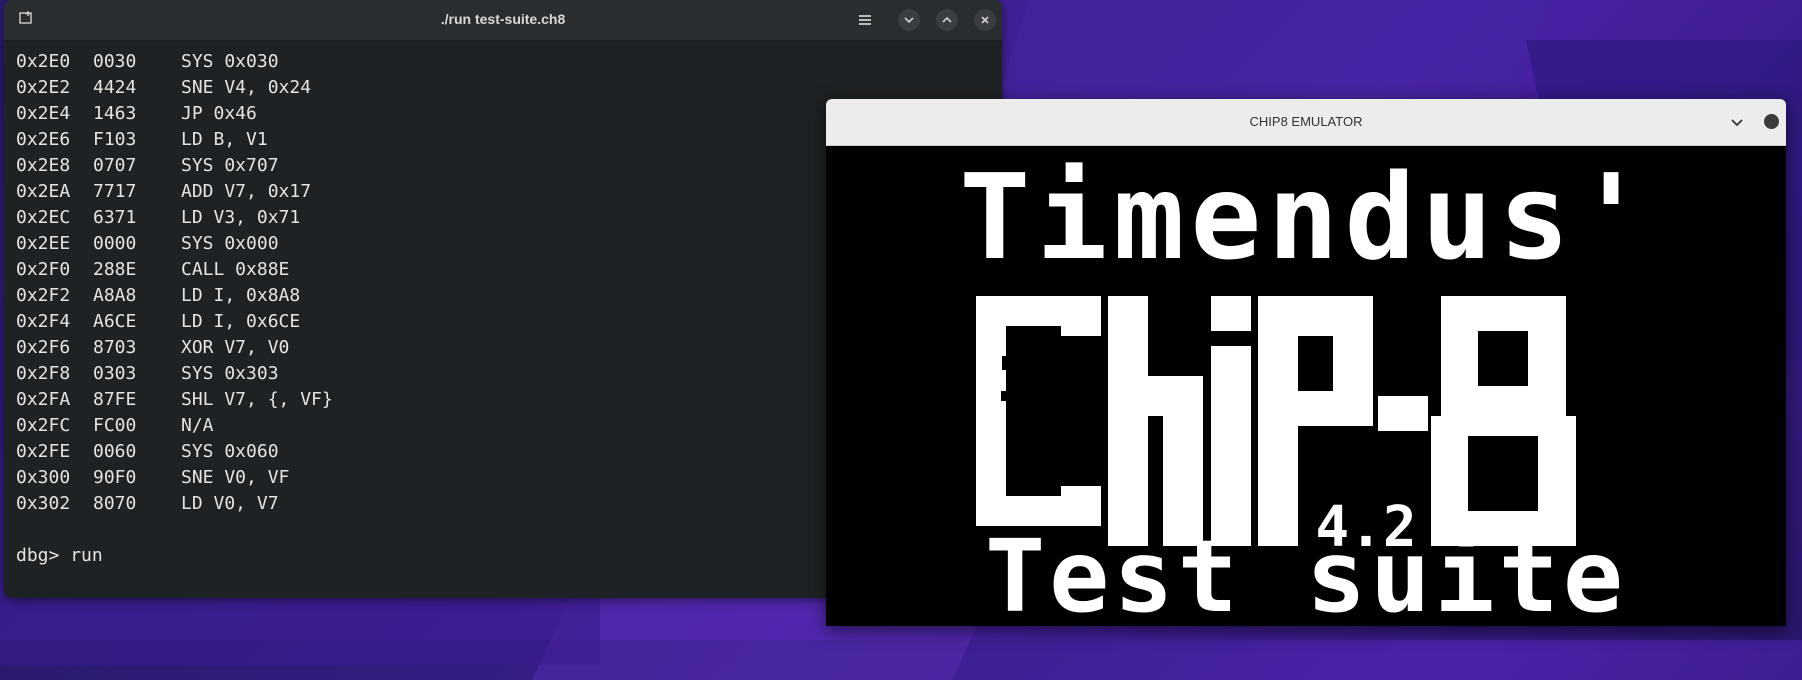 The height and width of the screenshot is (680, 1802). I want to click on instruction: SNE V0, VF, so click(235, 477).